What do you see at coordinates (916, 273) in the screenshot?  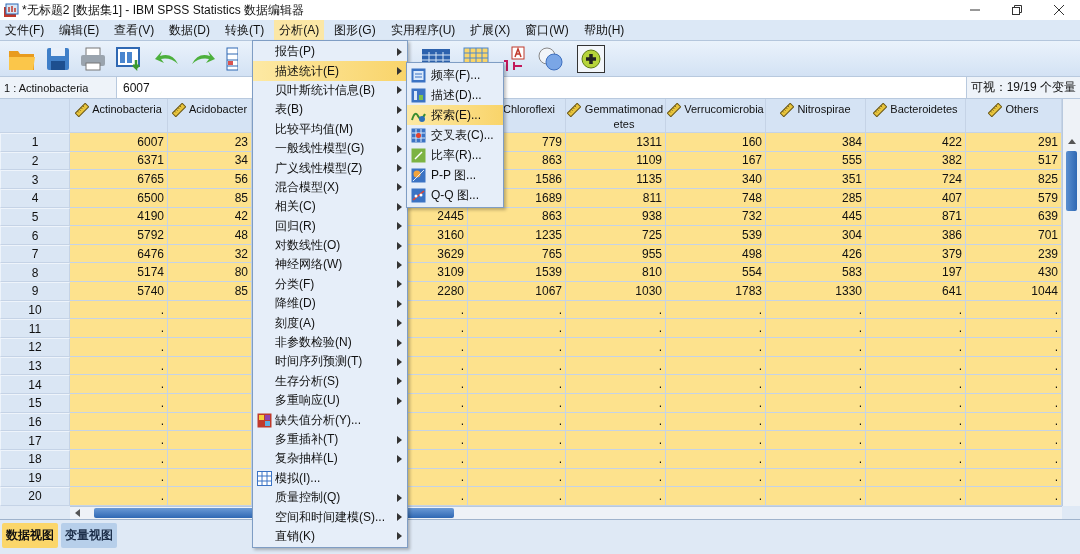 I see `table-cell: 197` at bounding box center [916, 273].